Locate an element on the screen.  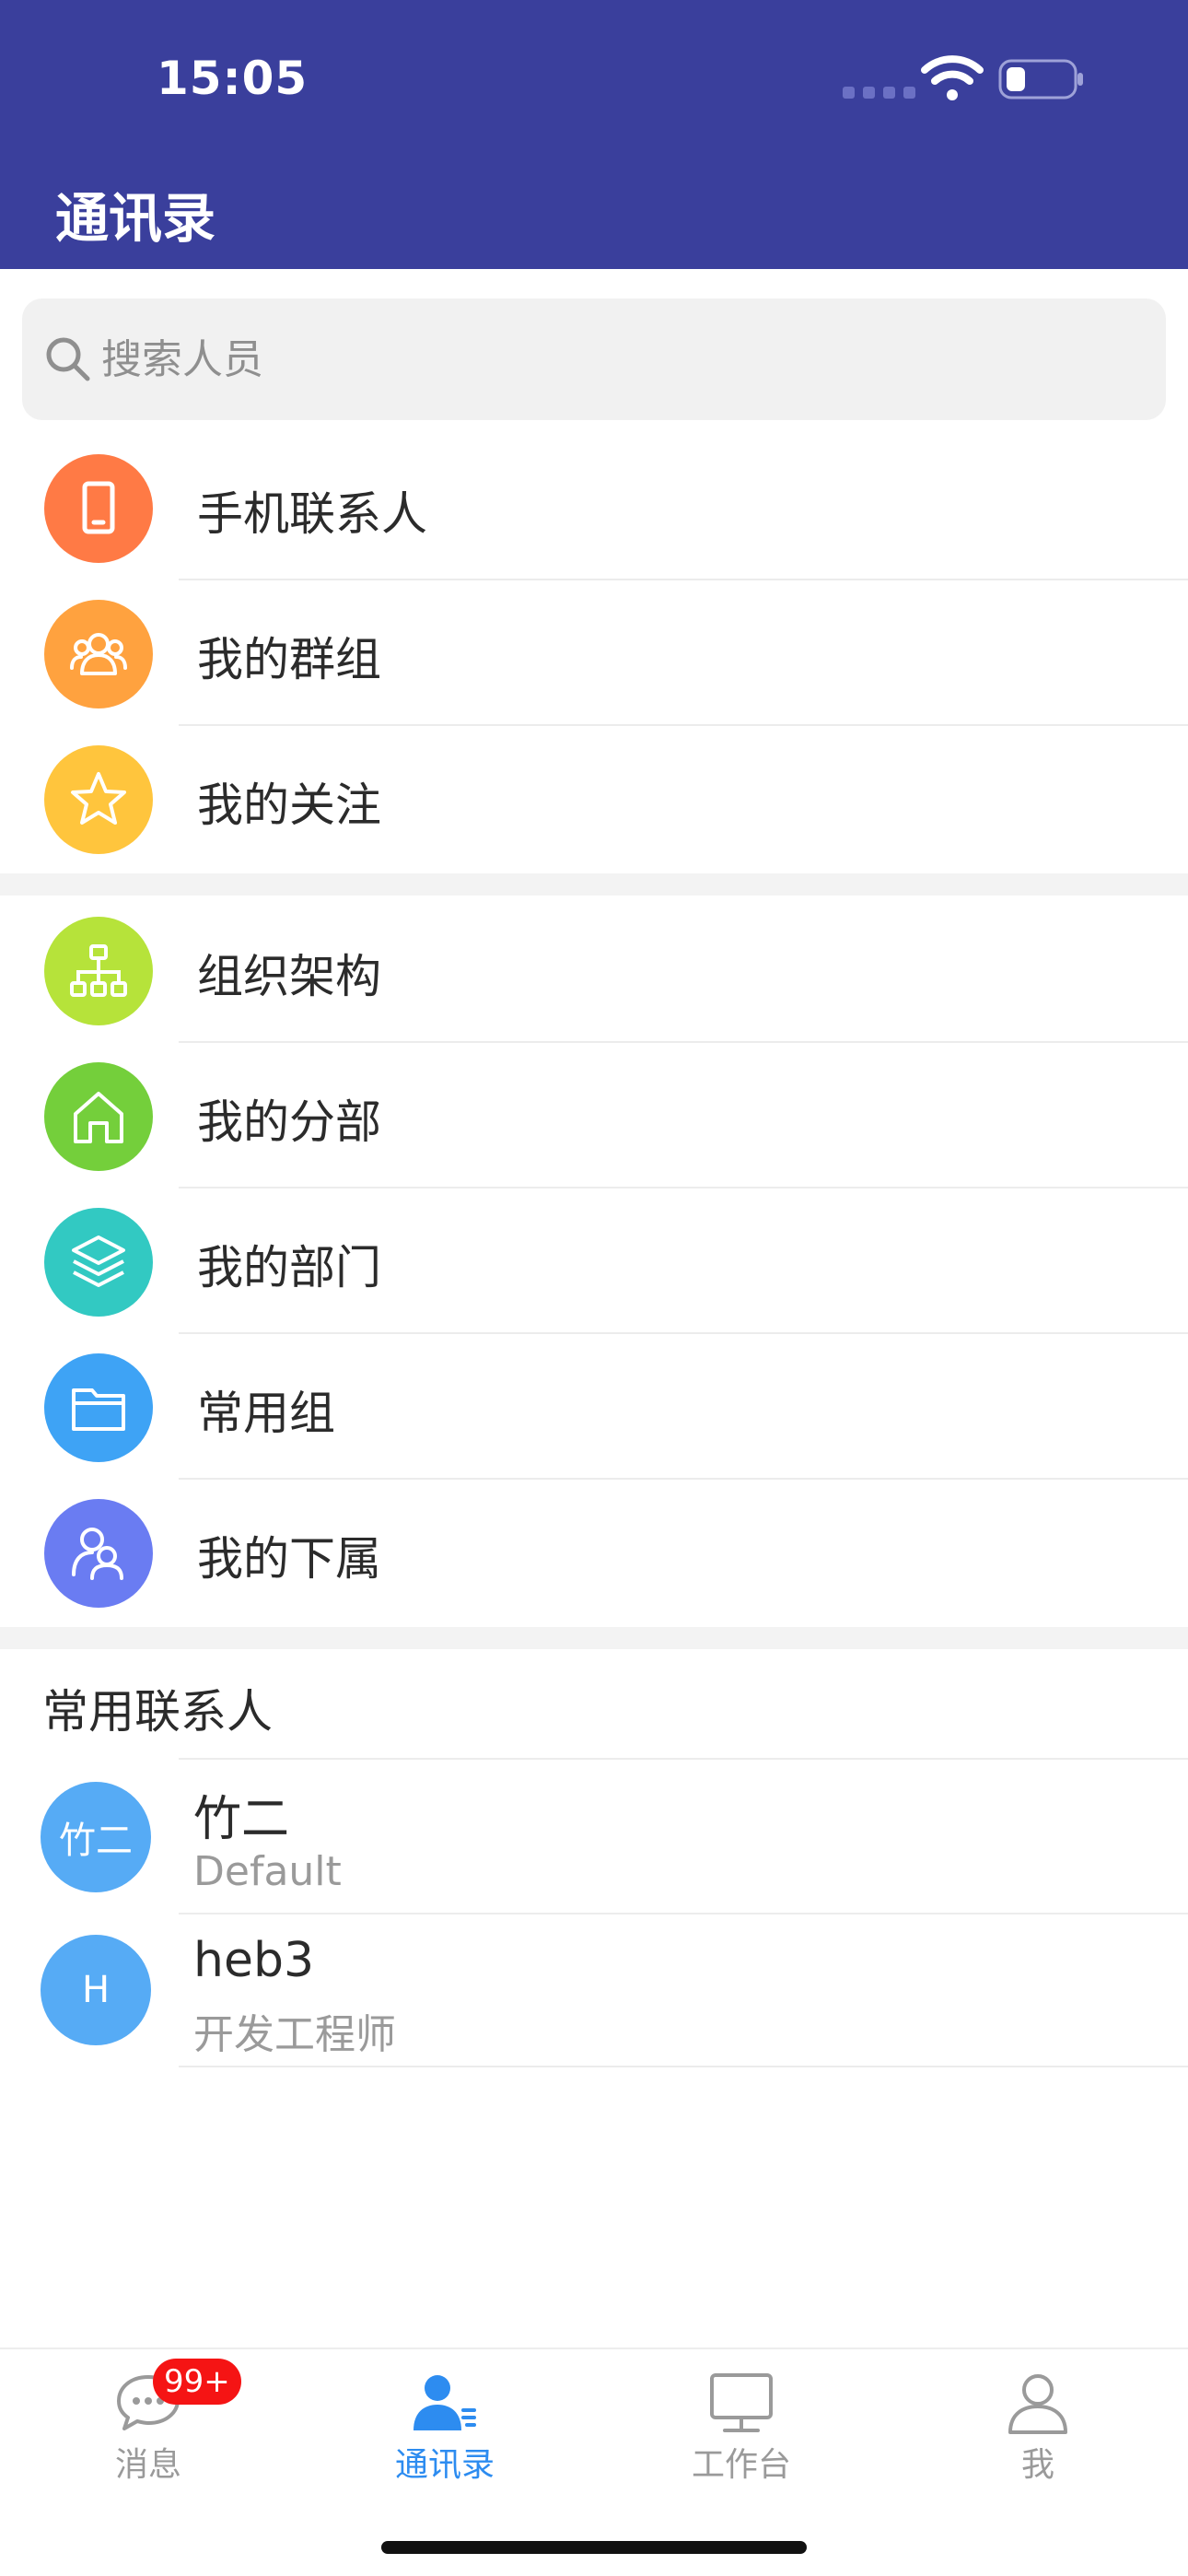
tab-label: 工作台 is located at coordinates (741, 2465).